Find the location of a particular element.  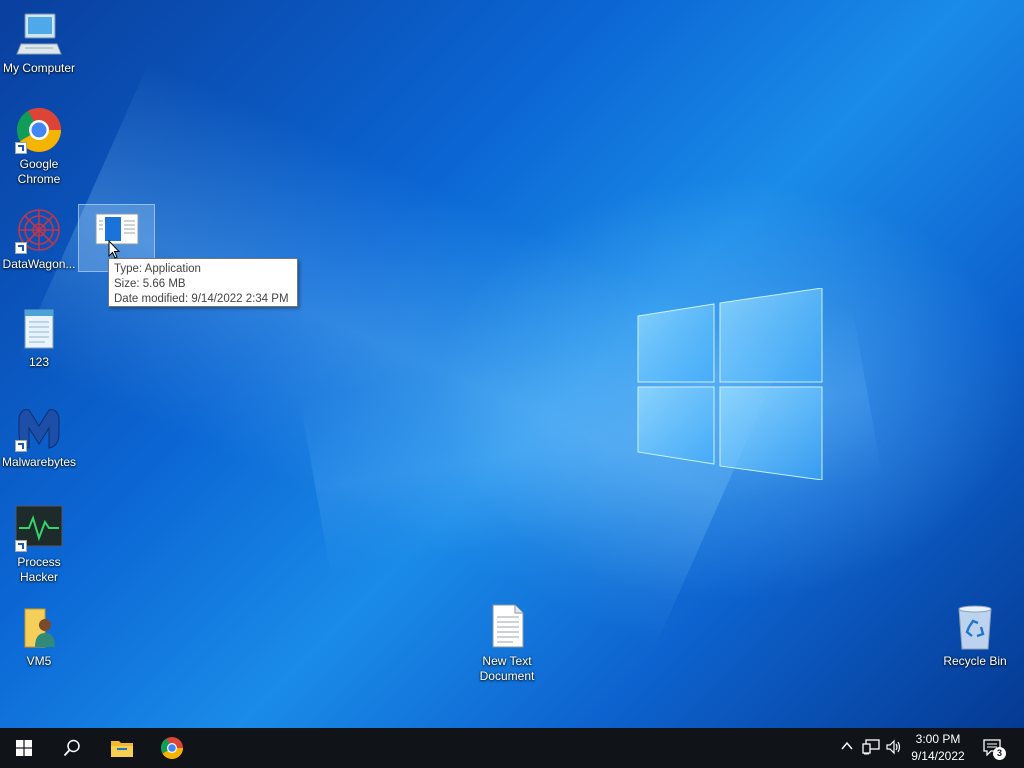

desktop-icon-label: New Text Document is located at coordinates (507, 668).